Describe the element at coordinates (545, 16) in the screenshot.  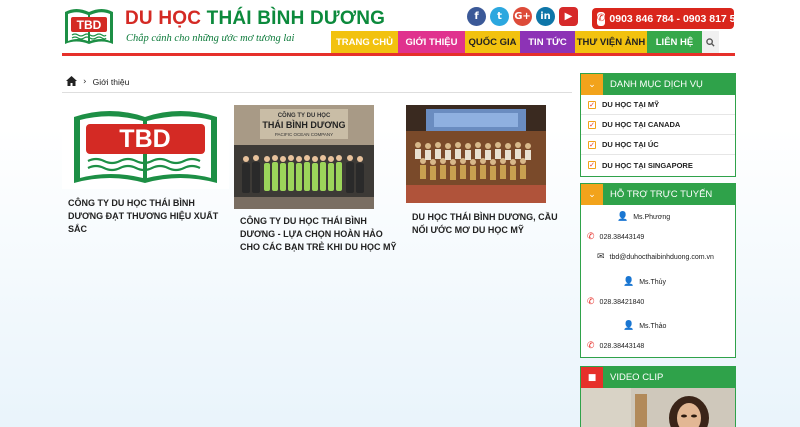
I see `linkedin-icon: in` at that location.